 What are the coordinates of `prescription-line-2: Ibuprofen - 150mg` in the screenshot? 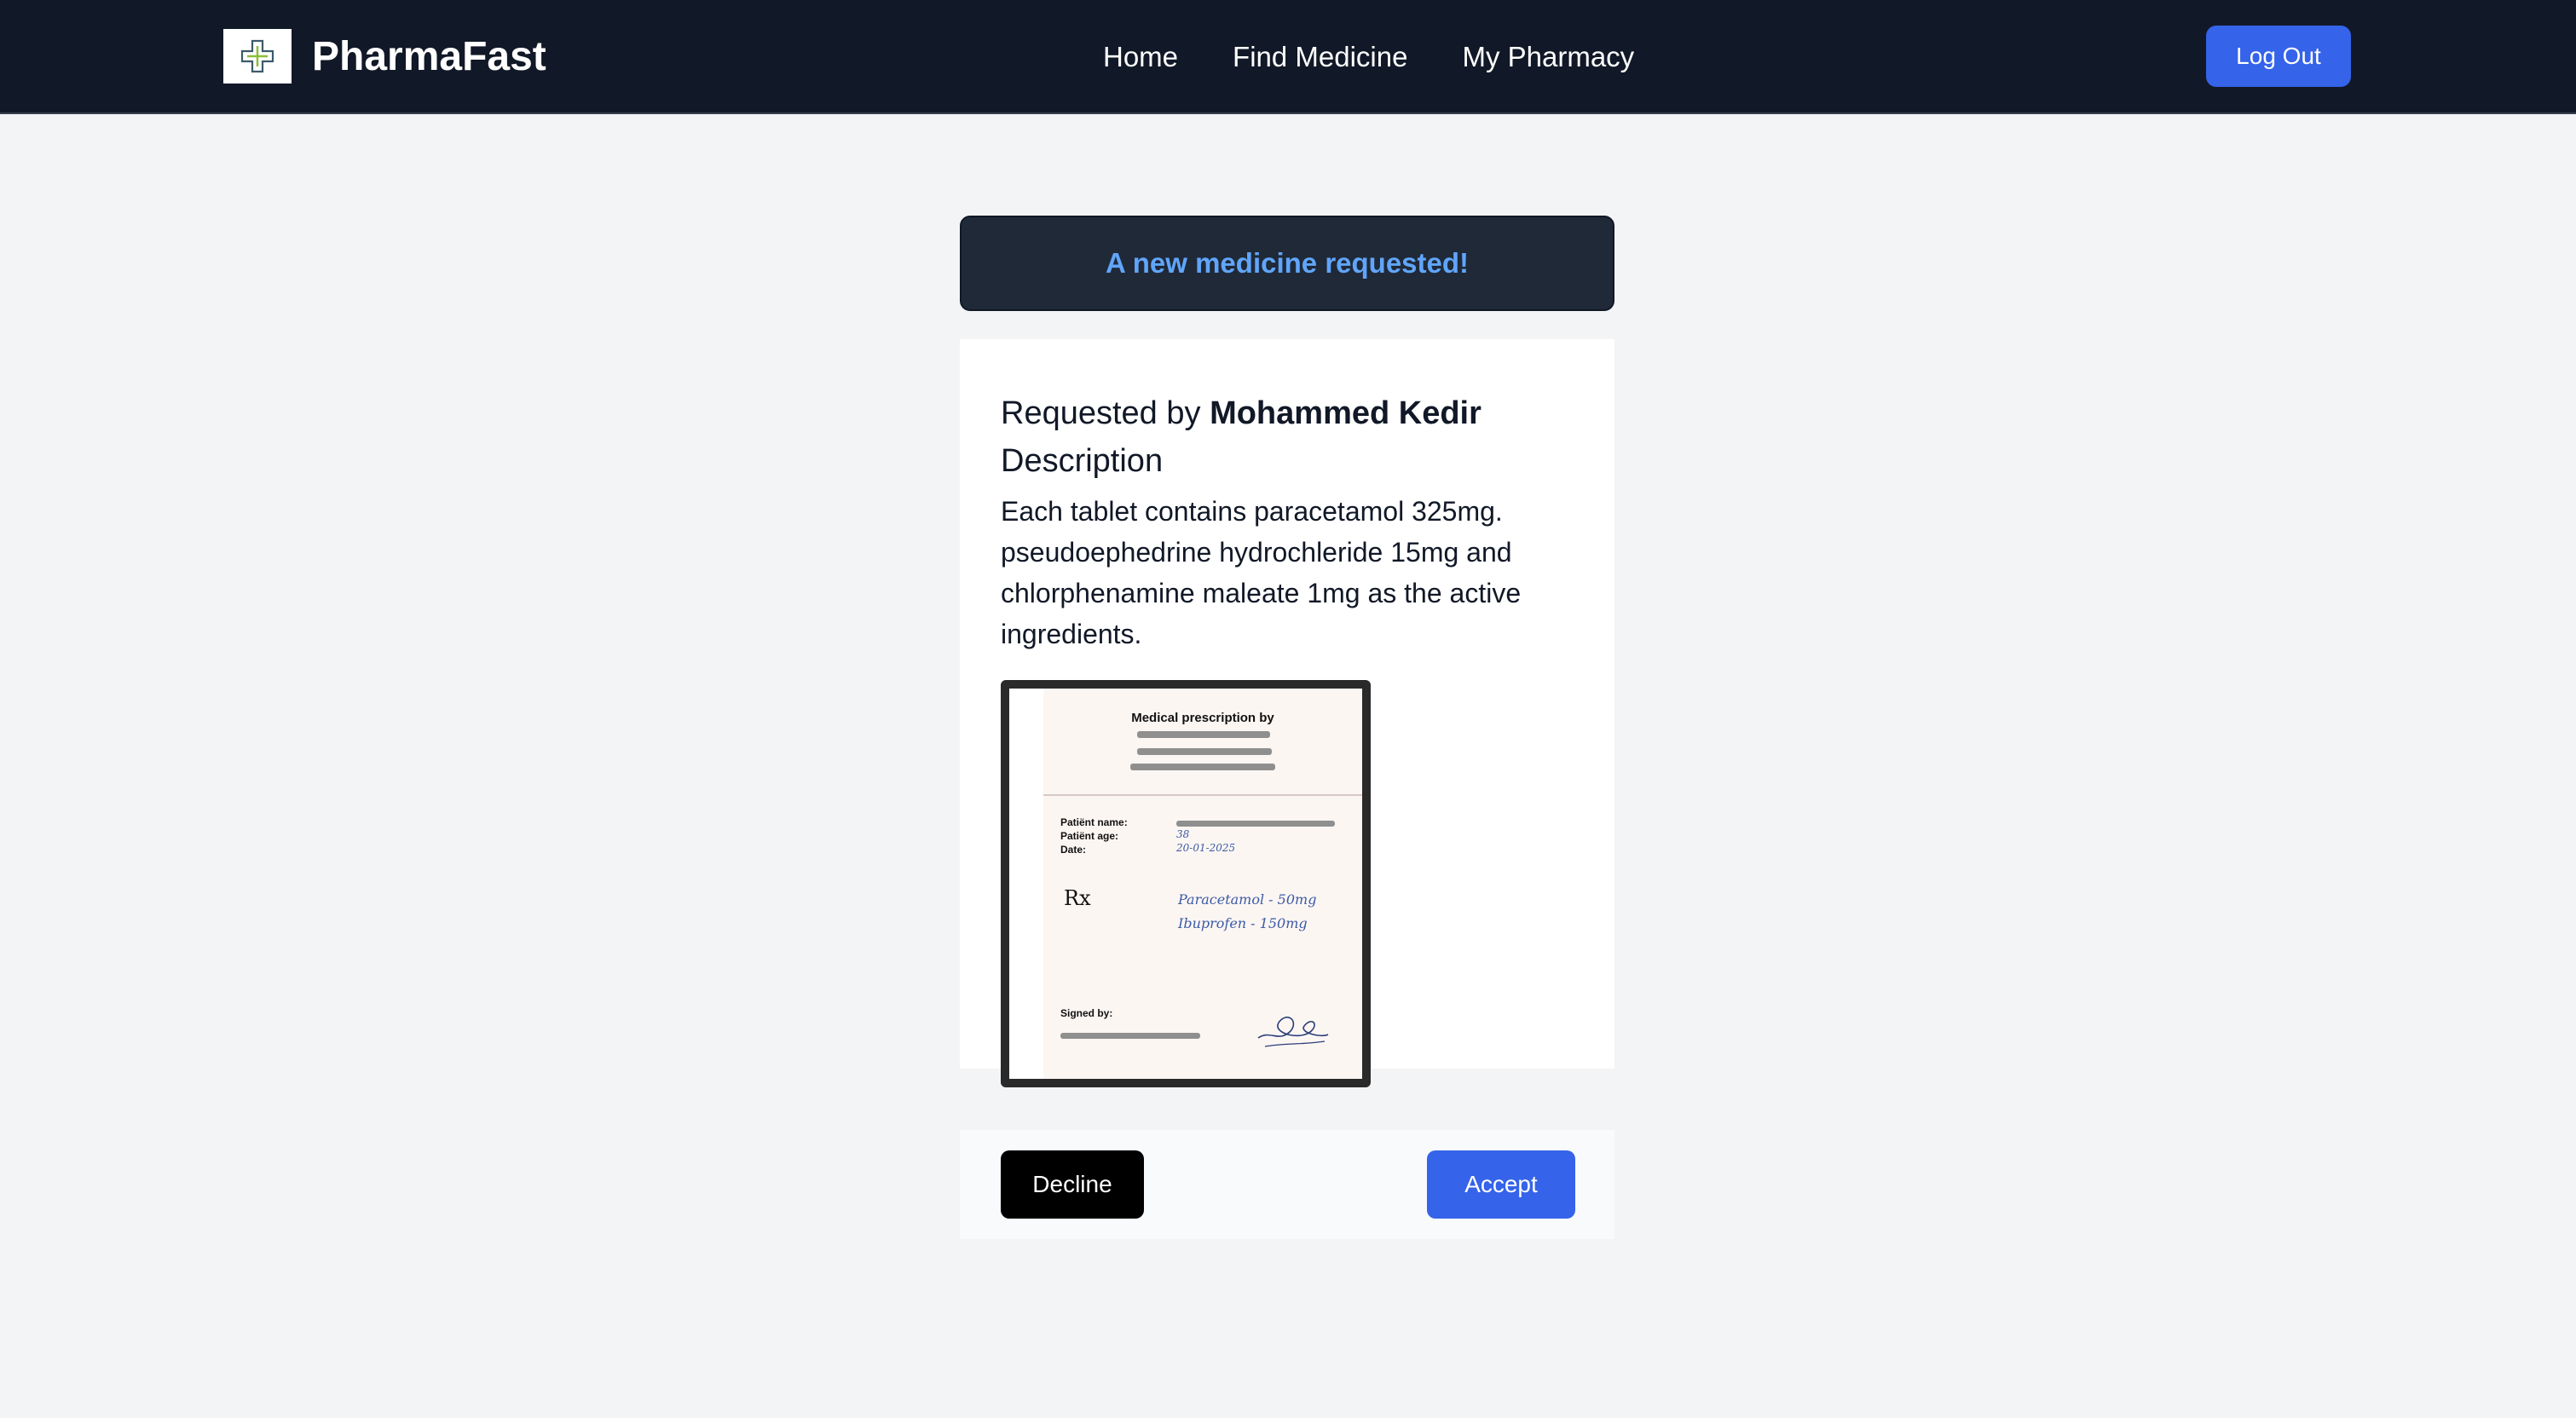 It's located at (1243, 923).